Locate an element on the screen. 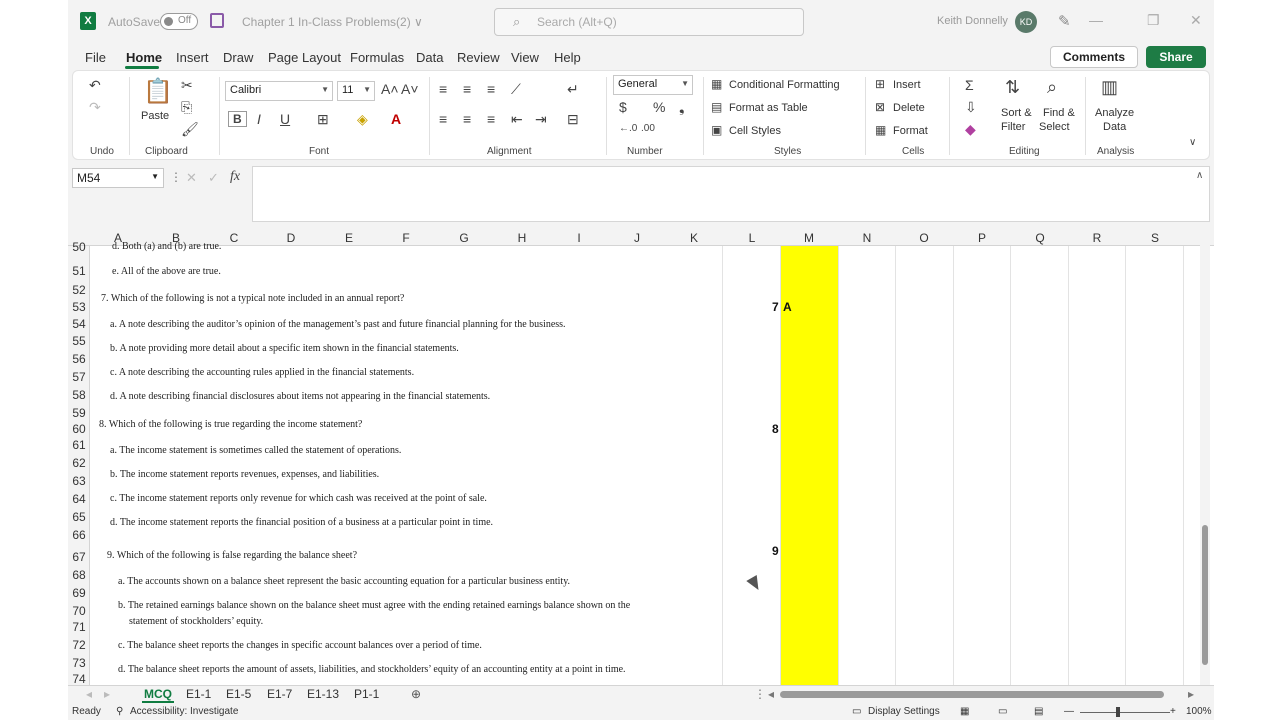 The image size is (1280, 720). paste-label: Paste is located at coordinates (155, 116).